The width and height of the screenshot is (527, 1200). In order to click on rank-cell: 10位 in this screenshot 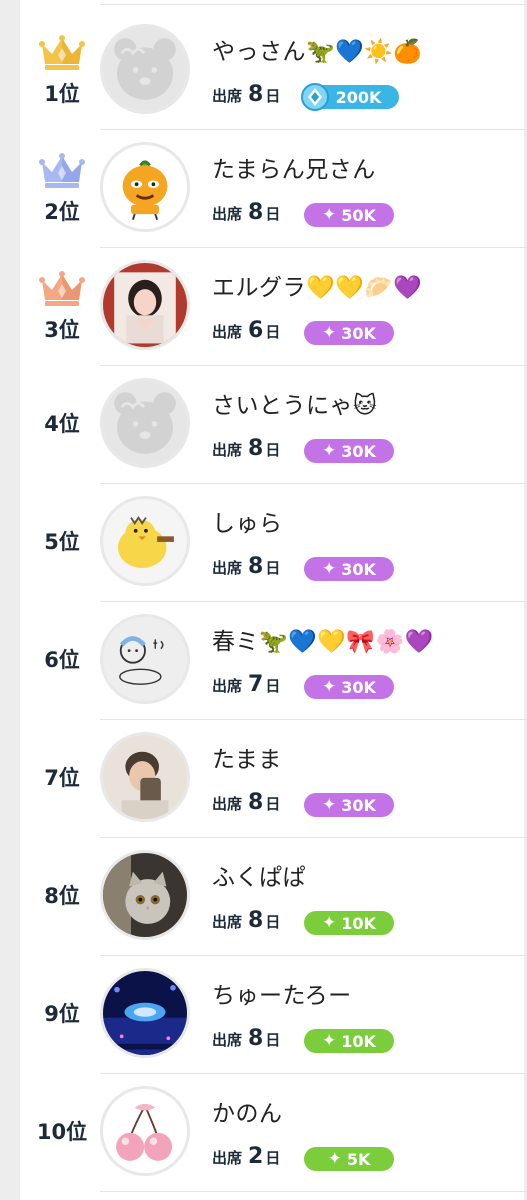, I will do `click(60, 1133)`.